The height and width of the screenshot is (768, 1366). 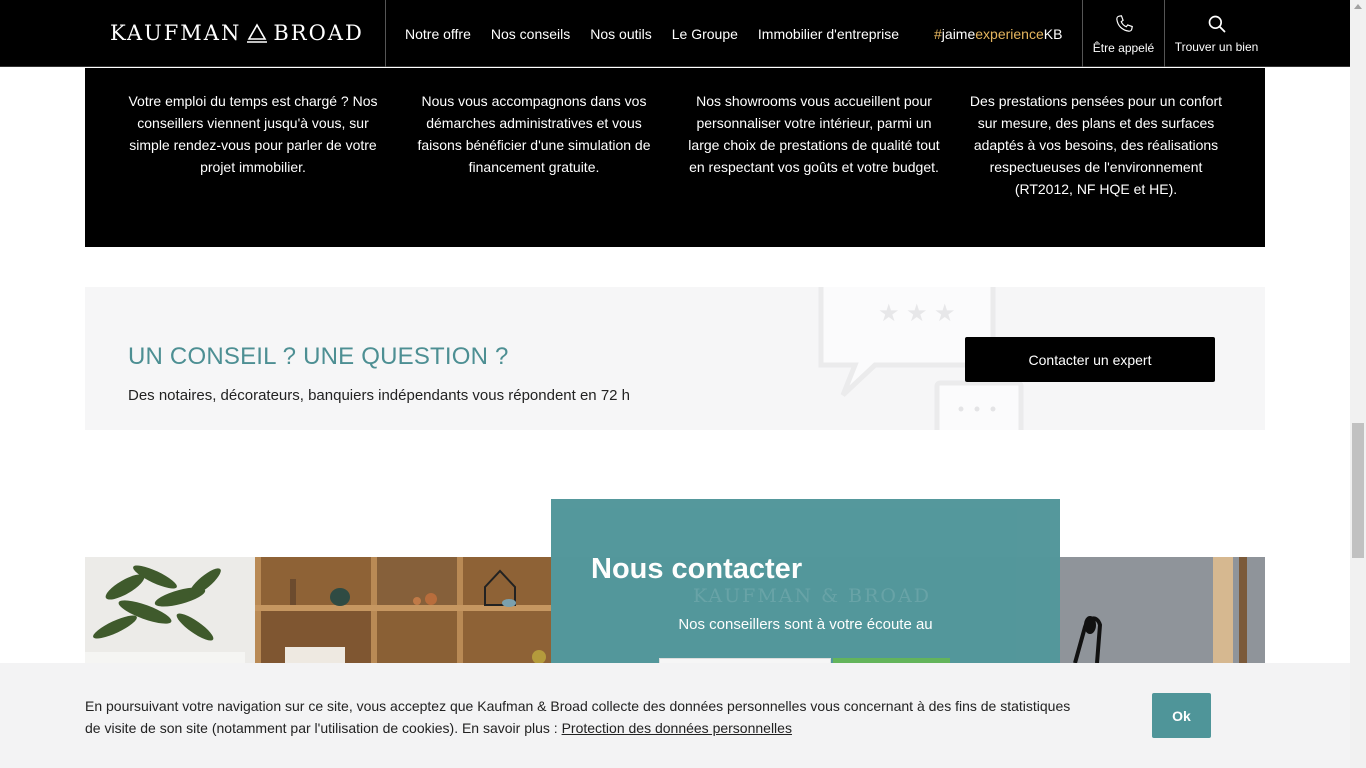 What do you see at coordinates (438, 34) in the screenshot?
I see `nav-notre-offre: Notre offre` at bounding box center [438, 34].